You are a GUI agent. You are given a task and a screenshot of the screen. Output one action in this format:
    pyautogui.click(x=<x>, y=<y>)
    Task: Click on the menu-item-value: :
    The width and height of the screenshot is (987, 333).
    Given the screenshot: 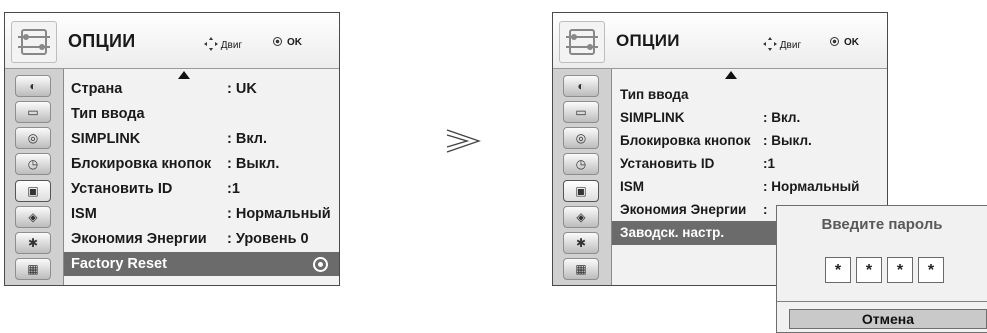 What is the action you would take?
    pyautogui.click(x=765, y=209)
    